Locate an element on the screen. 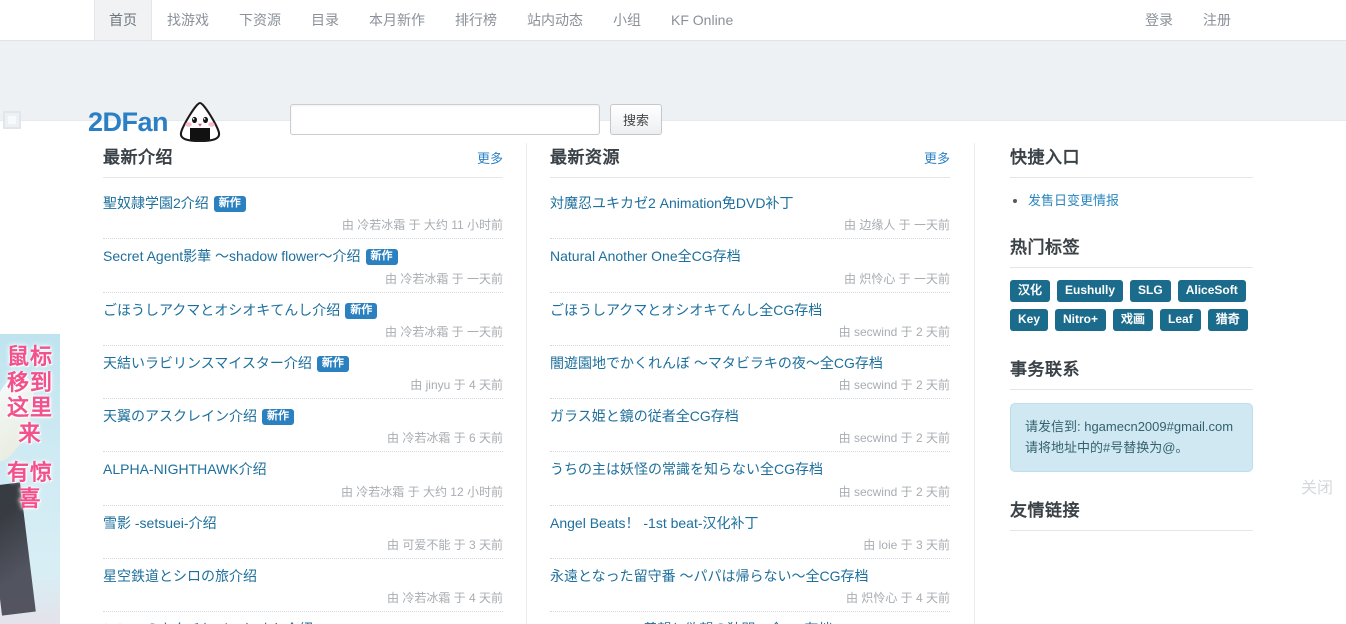 The height and width of the screenshot is (624, 1346). item-title-text: 対魔忍ユキカゼ2 Animation免DVD补丁 is located at coordinates (672, 203).